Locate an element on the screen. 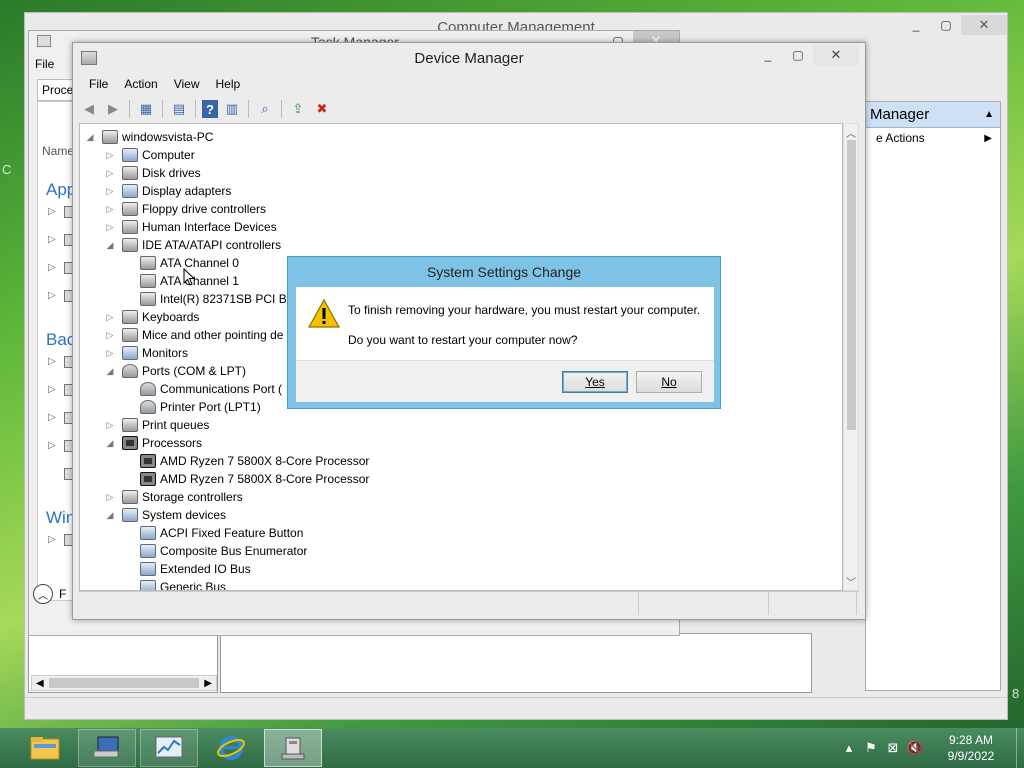  tree-node-keyboards: ▷ Keyboards is located at coordinates (151, 317).